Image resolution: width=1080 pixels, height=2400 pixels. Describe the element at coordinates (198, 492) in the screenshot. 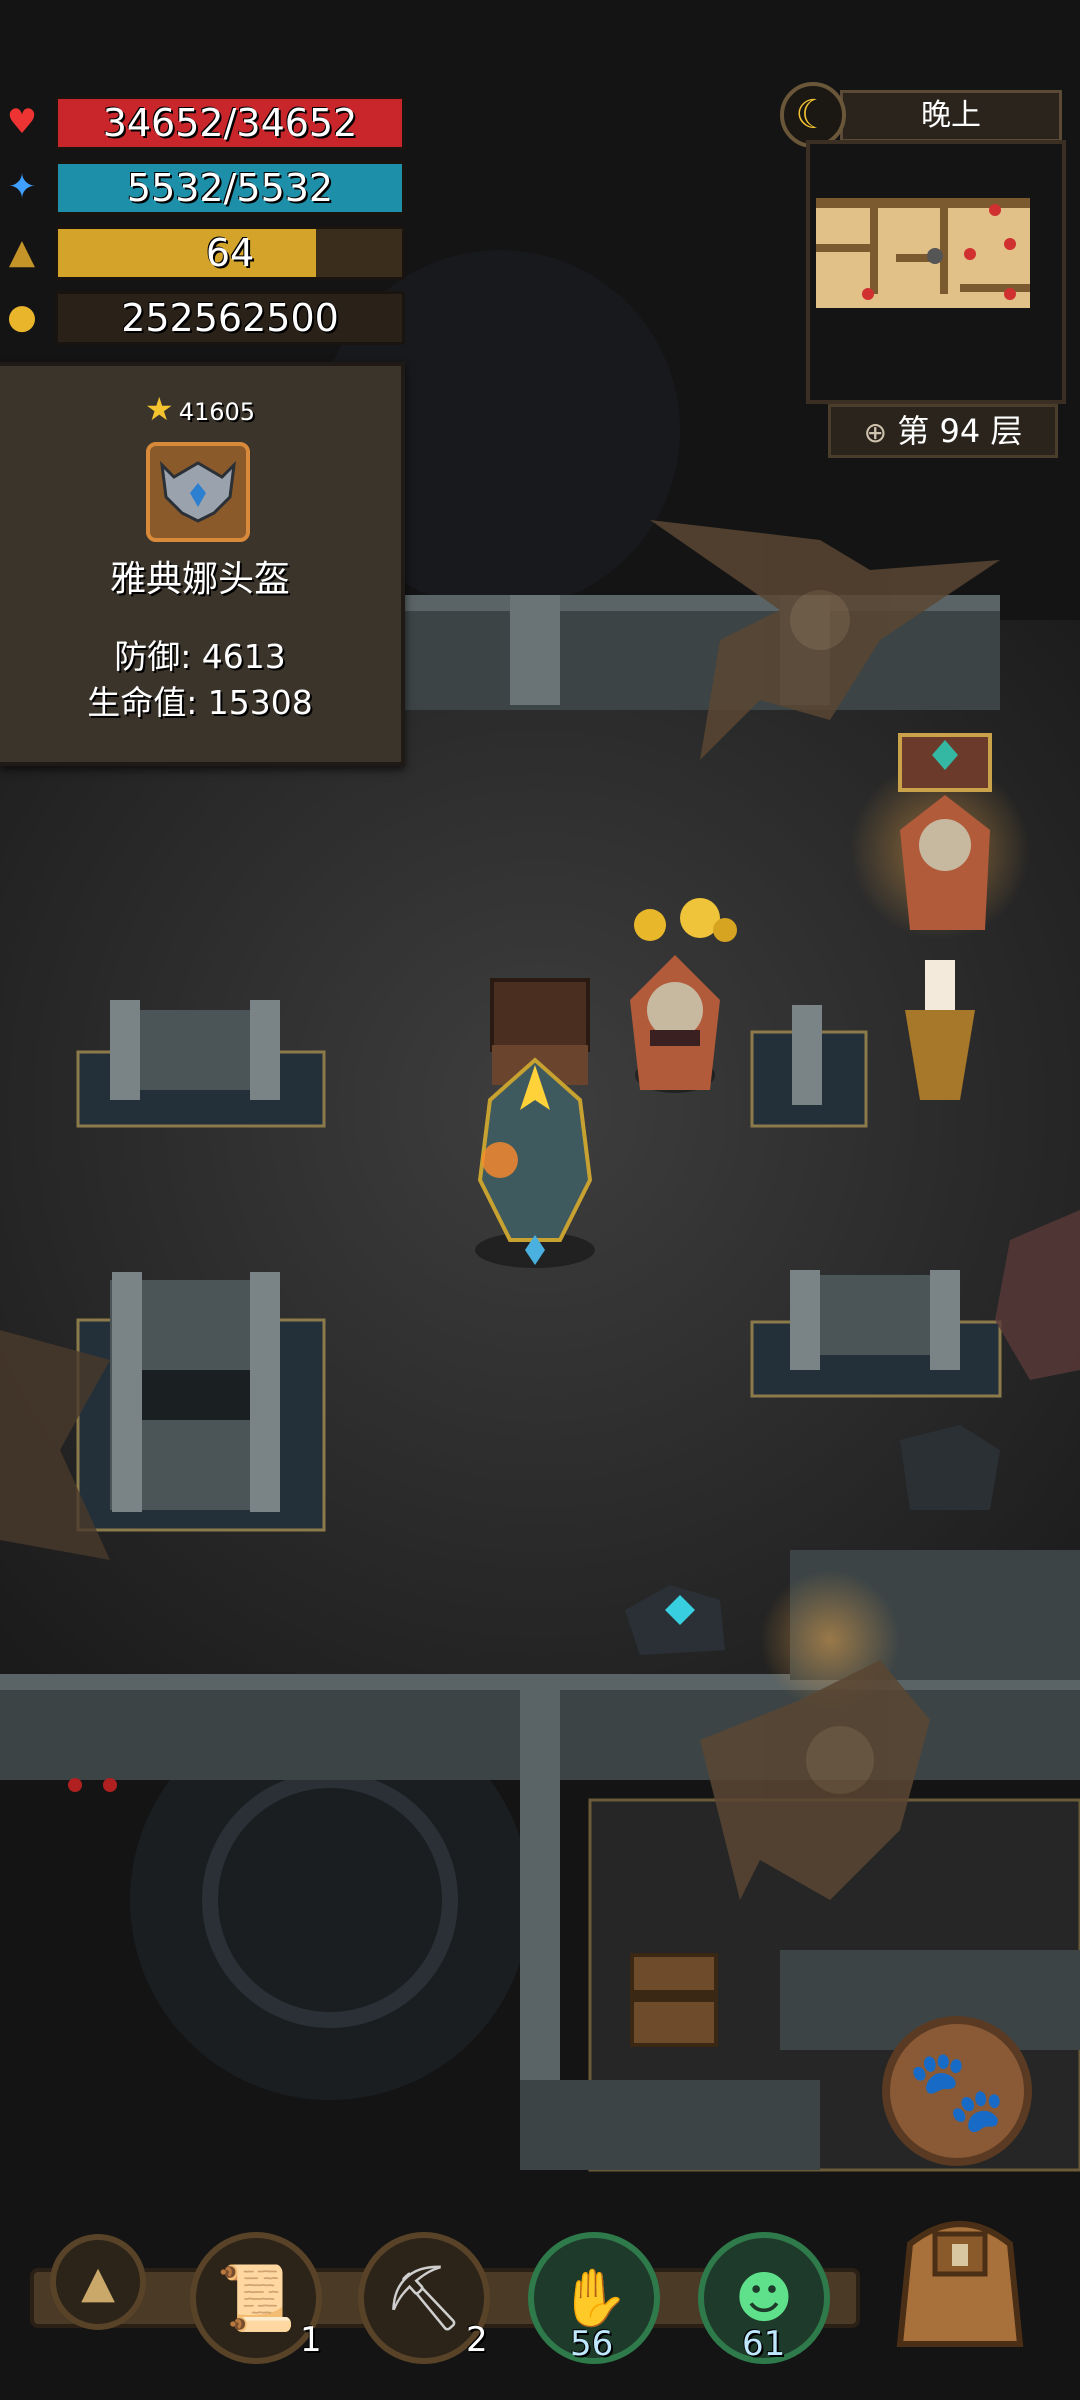

I see `helmet-item-icon` at that location.